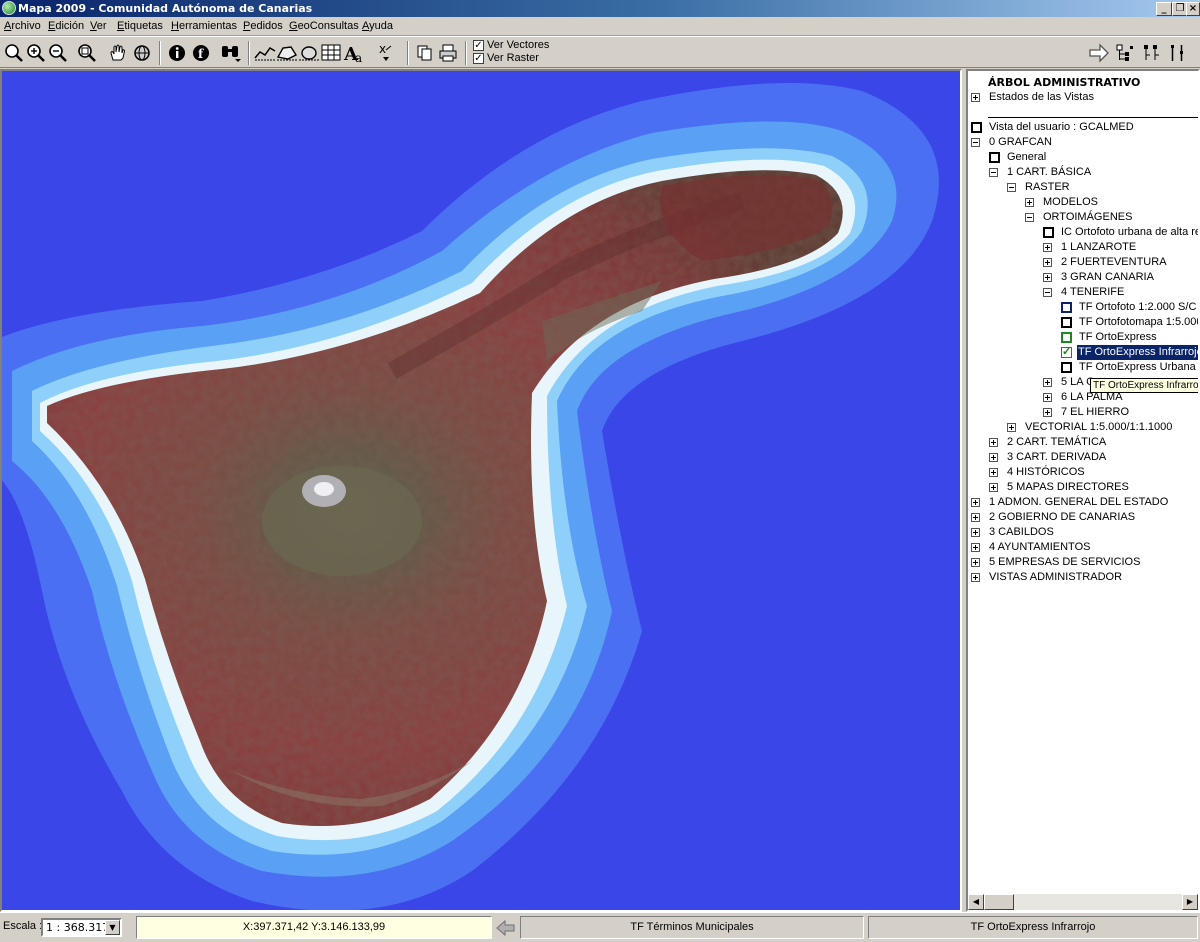 The height and width of the screenshot is (942, 1200). Describe the element at coordinates (506, 928) in the screenshot. I see `back-arrow-icon` at that location.